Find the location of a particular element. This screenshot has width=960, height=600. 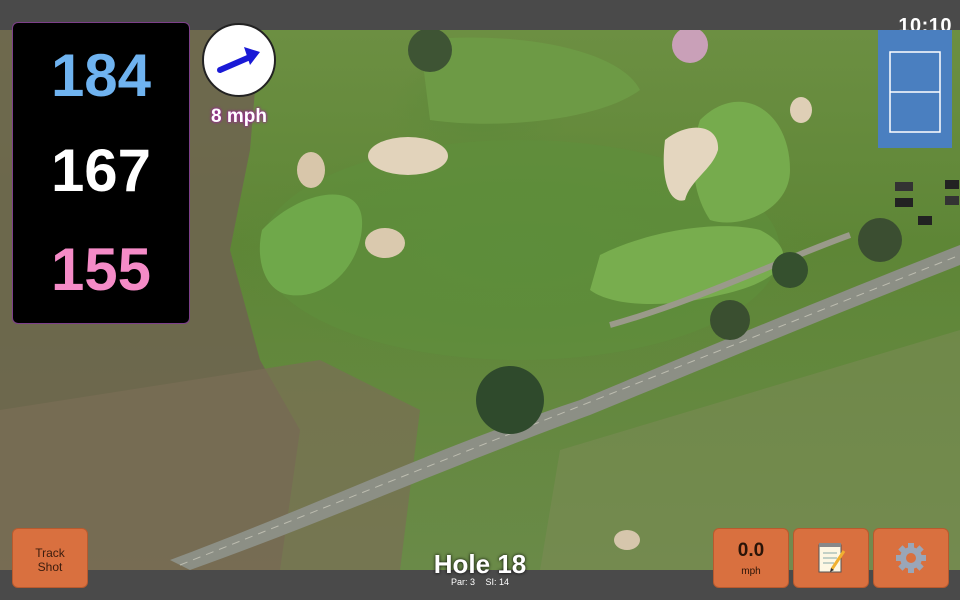

middle-yardage: 167 is located at coordinates (101, 170).